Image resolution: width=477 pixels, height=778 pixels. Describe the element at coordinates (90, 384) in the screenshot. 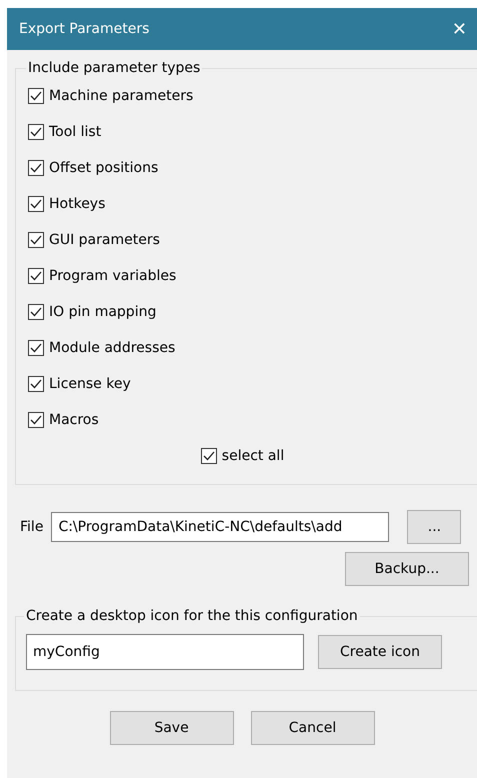

I see `checkbox-label: License key` at that location.